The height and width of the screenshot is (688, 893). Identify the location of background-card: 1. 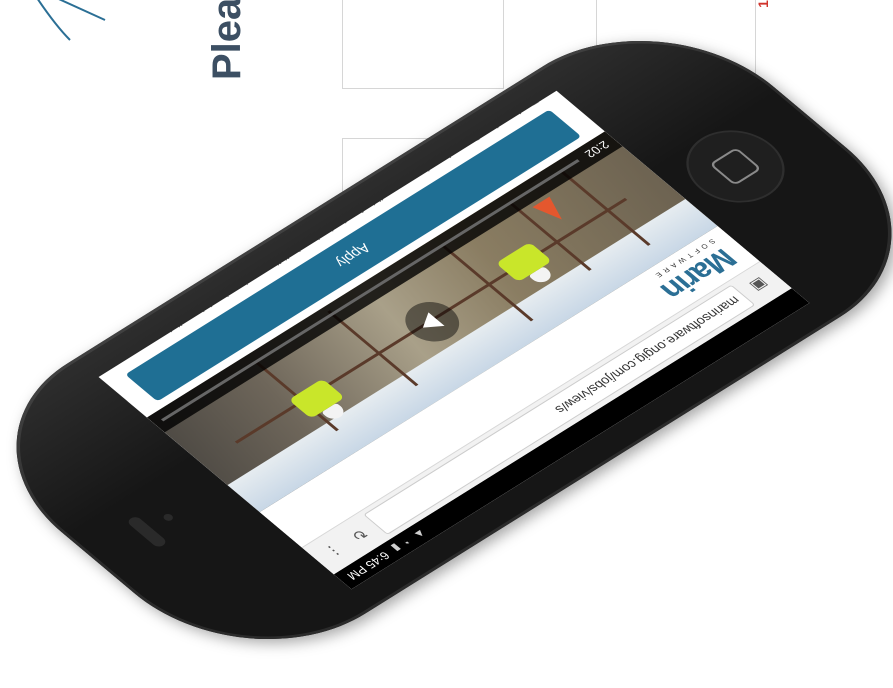
(556, 44).